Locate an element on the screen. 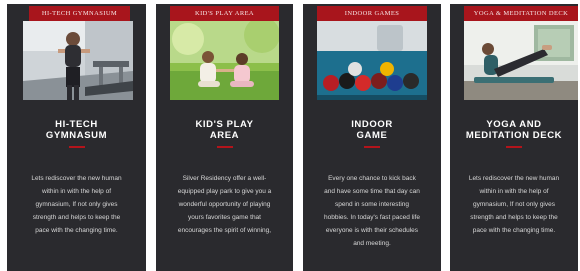 The height and width of the screenshot is (271, 580). billiard-balls-photo is located at coordinates (372, 60).